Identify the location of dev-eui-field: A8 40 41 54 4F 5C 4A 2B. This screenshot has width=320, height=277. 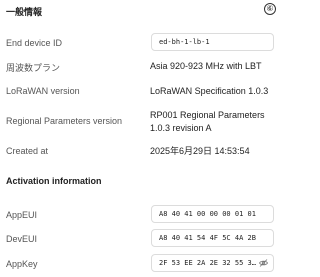
(212, 238).